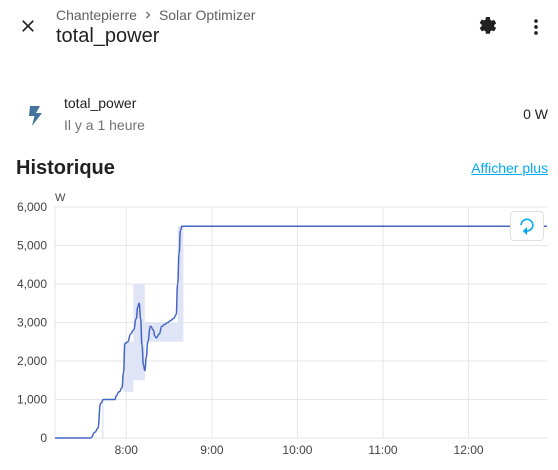 The image size is (558, 470). I want to click on entity-state-value: 0 W, so click(535, 114).